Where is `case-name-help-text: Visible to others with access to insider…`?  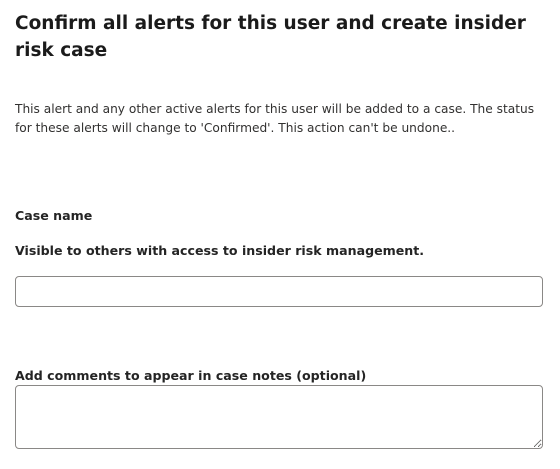
case-name-help-text: Visible to others with access to insider… is located at coordinates (220, 250).